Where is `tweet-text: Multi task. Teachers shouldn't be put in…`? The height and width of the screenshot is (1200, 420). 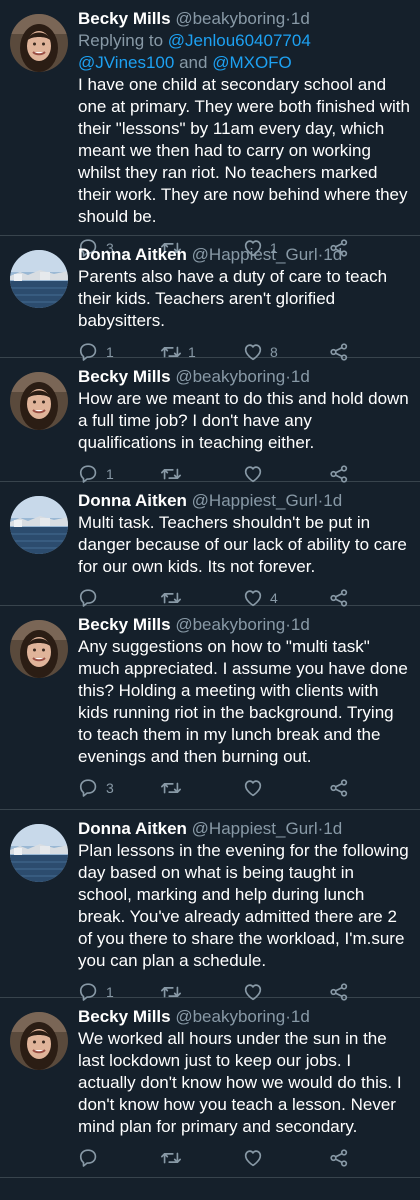 tweet-text: Multi task. Teachers shouldn't be put in… is located at coordinates (242, 544).